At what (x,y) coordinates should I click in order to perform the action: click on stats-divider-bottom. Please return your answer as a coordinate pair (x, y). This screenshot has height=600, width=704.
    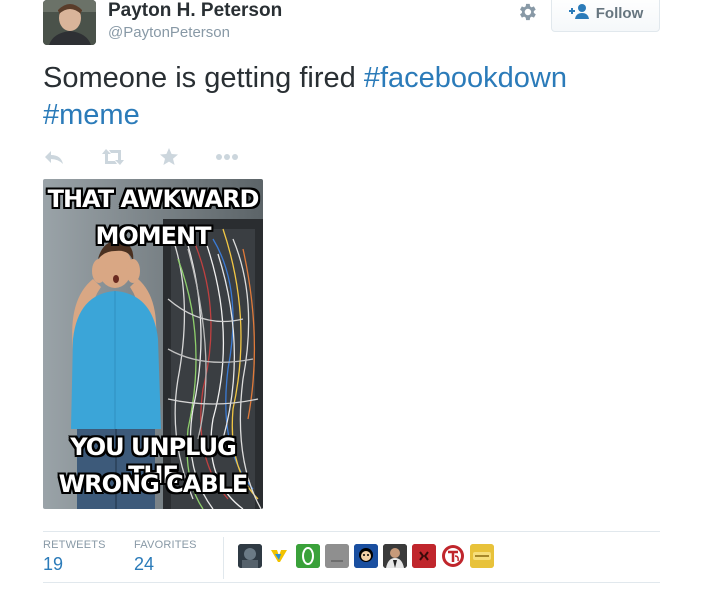
    Looking at the image, I should click on (351, 582).